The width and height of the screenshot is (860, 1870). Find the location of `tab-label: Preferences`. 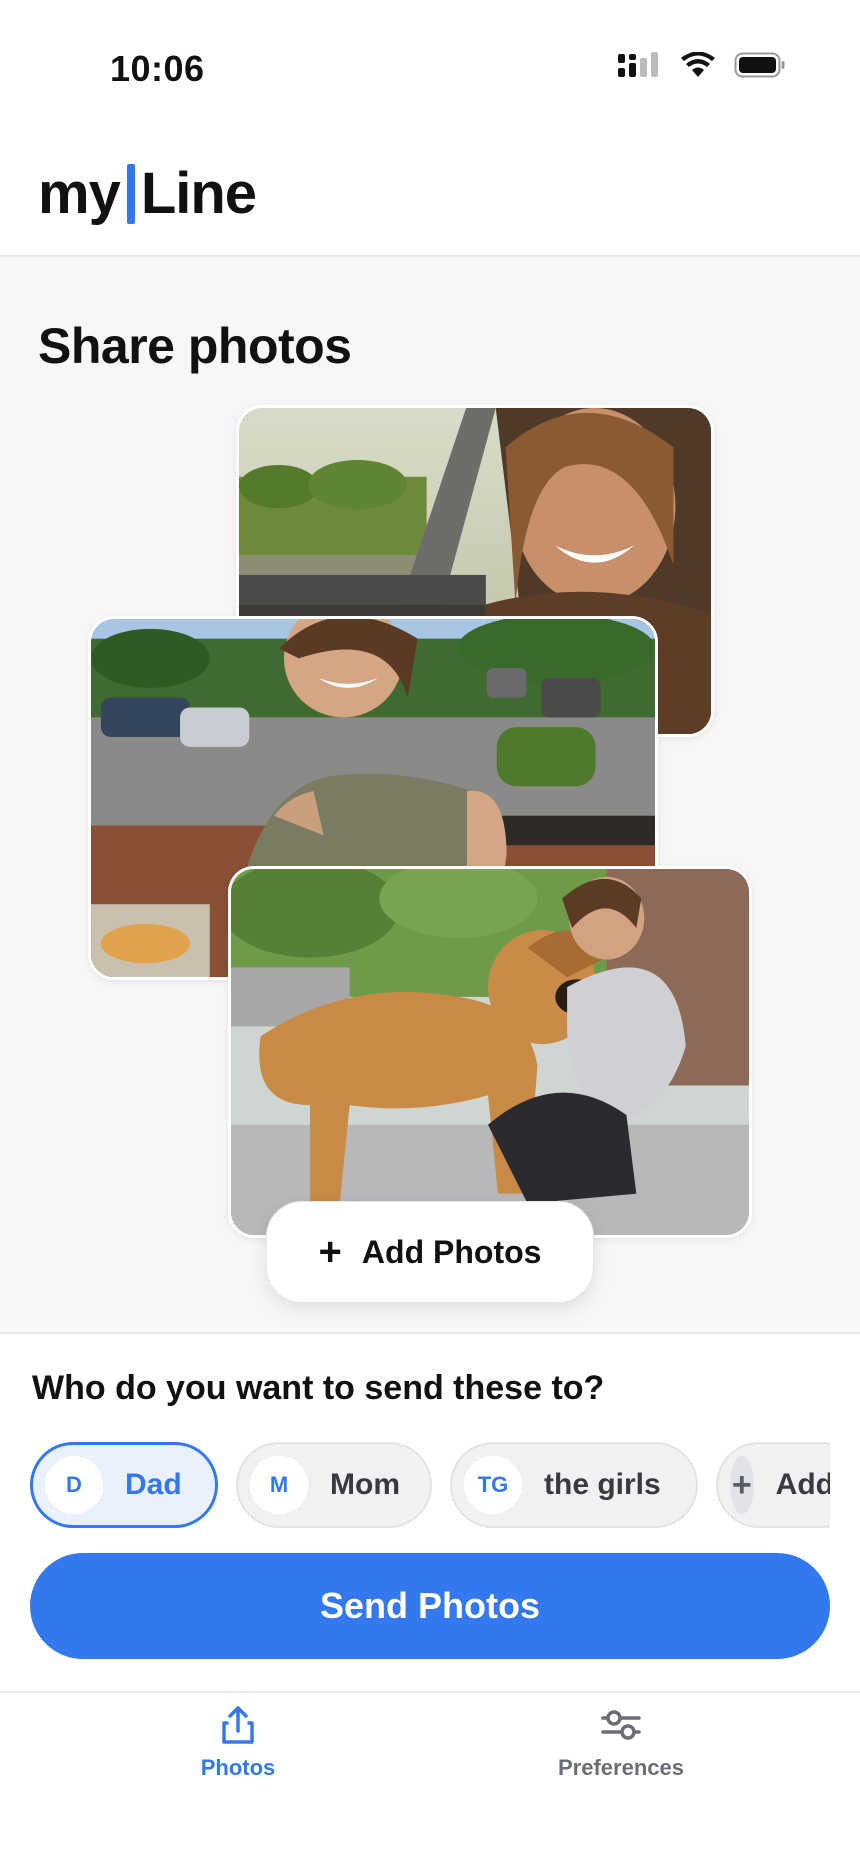

tab-label: Preferences is located at coordinates (621, 1767).